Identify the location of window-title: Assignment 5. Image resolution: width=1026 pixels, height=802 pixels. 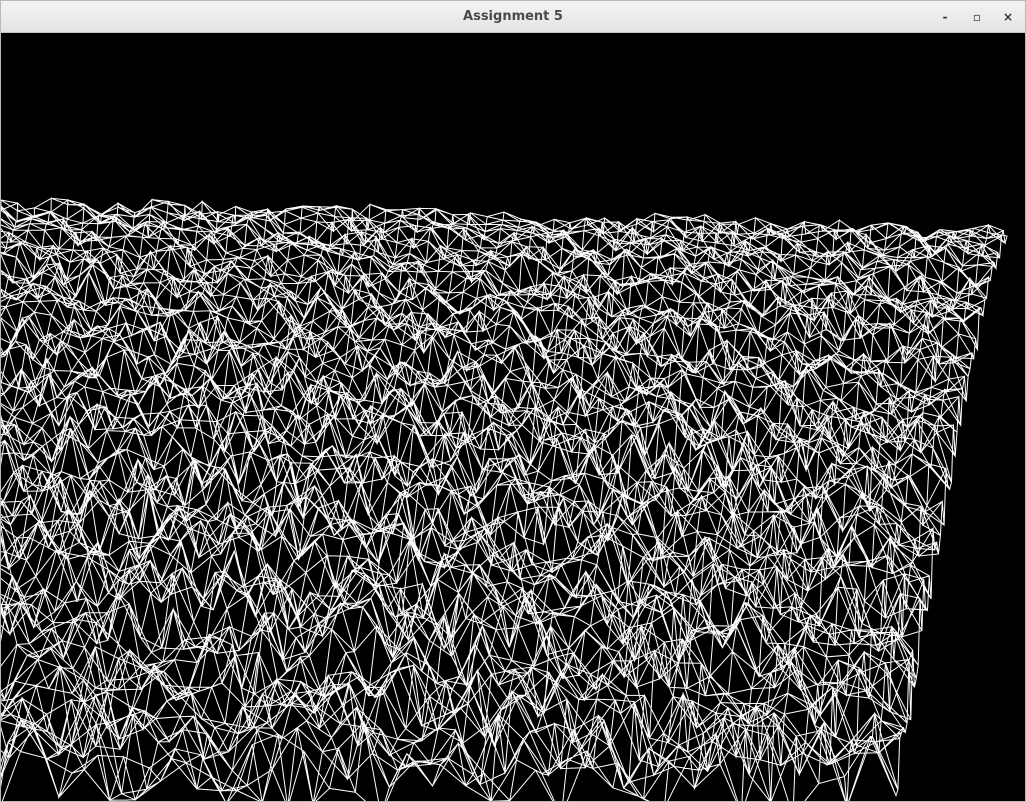
(513, 16).